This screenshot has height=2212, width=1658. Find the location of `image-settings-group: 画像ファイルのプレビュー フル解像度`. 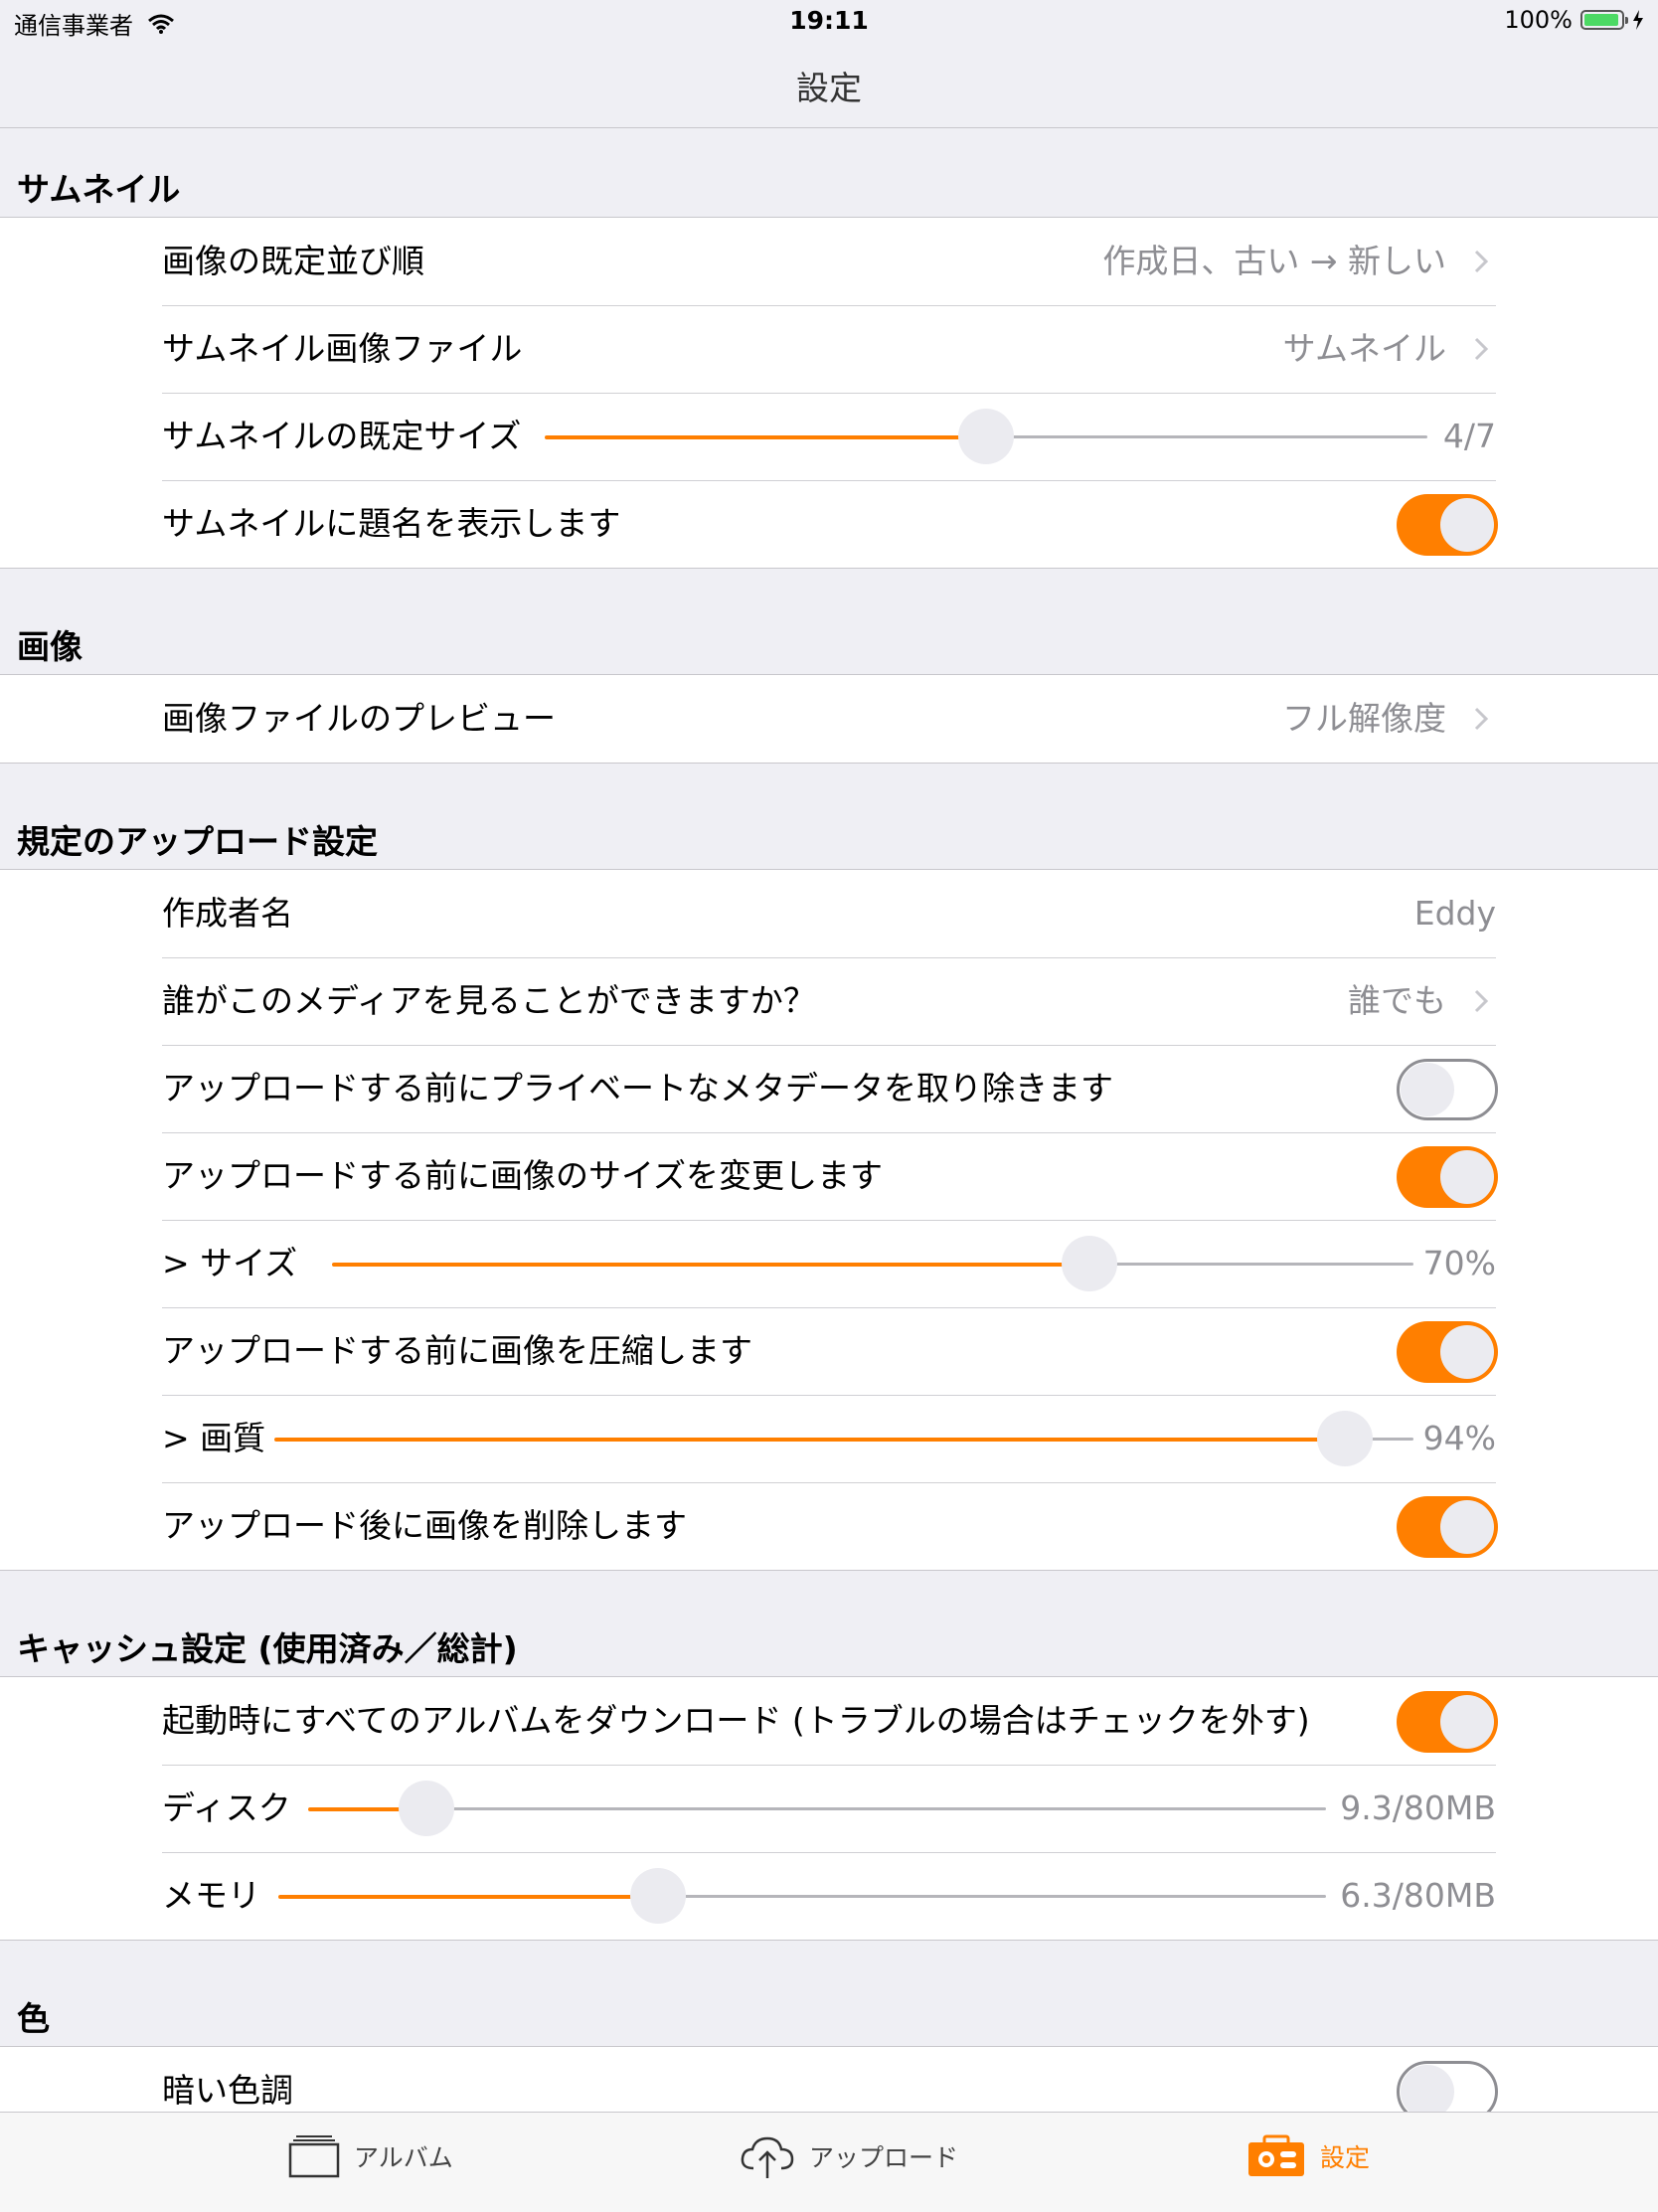

image-settings-group: 画像ファイルのプレビュー フル解像度 is located at coordinates (829, 719).